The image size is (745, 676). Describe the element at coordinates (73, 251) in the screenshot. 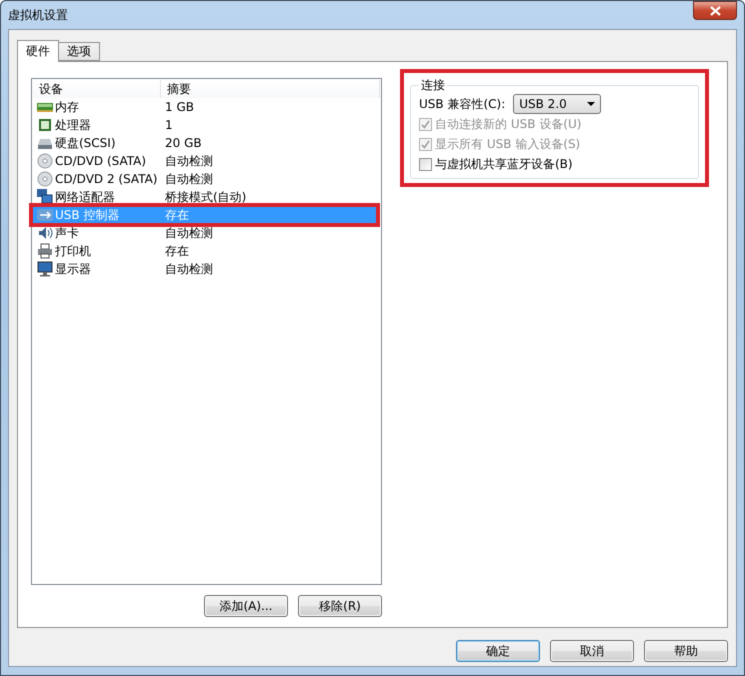

I see `device-name: 打印机` at that location.